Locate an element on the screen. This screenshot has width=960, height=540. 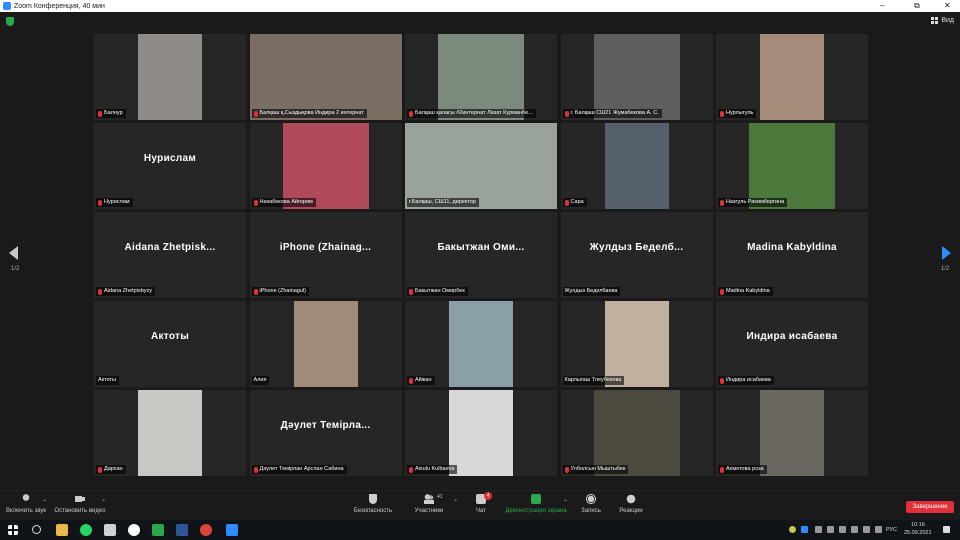
taskbar-time: 10:16 is located at coordinates (918, 525).